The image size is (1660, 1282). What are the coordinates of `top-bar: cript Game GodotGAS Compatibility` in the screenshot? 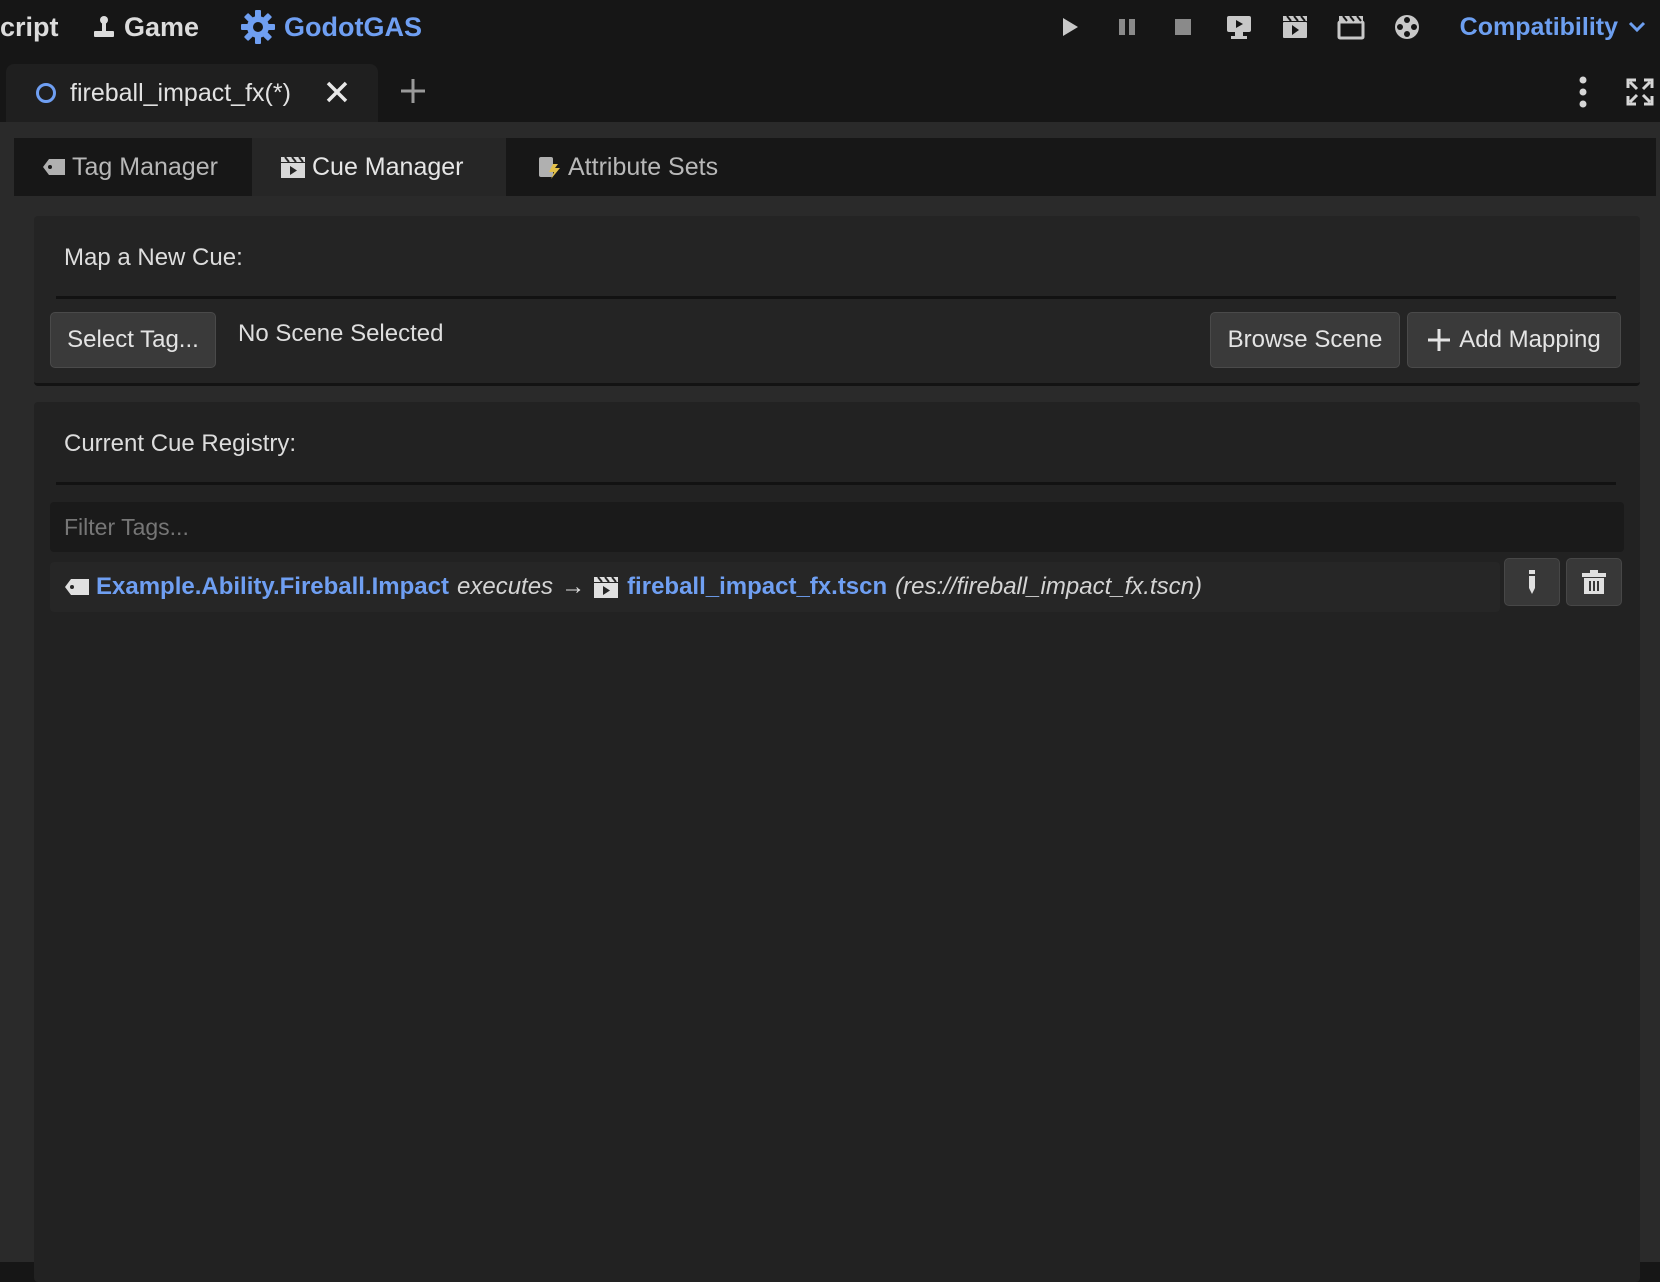 It's located at (830, 27).